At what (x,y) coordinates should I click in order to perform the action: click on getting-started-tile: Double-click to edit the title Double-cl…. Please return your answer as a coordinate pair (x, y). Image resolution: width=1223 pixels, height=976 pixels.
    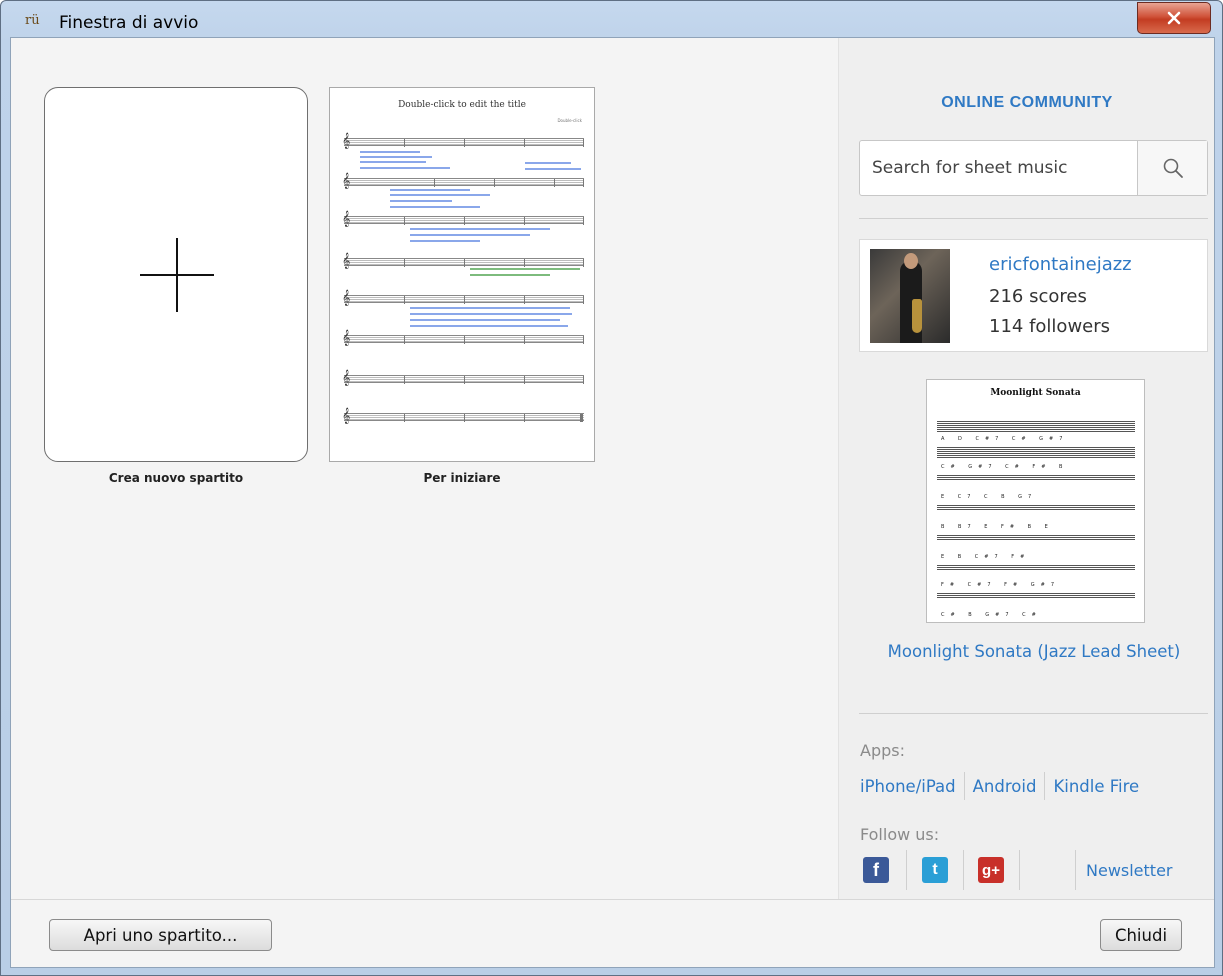
    Looking at the image, I should click on (462, 274).